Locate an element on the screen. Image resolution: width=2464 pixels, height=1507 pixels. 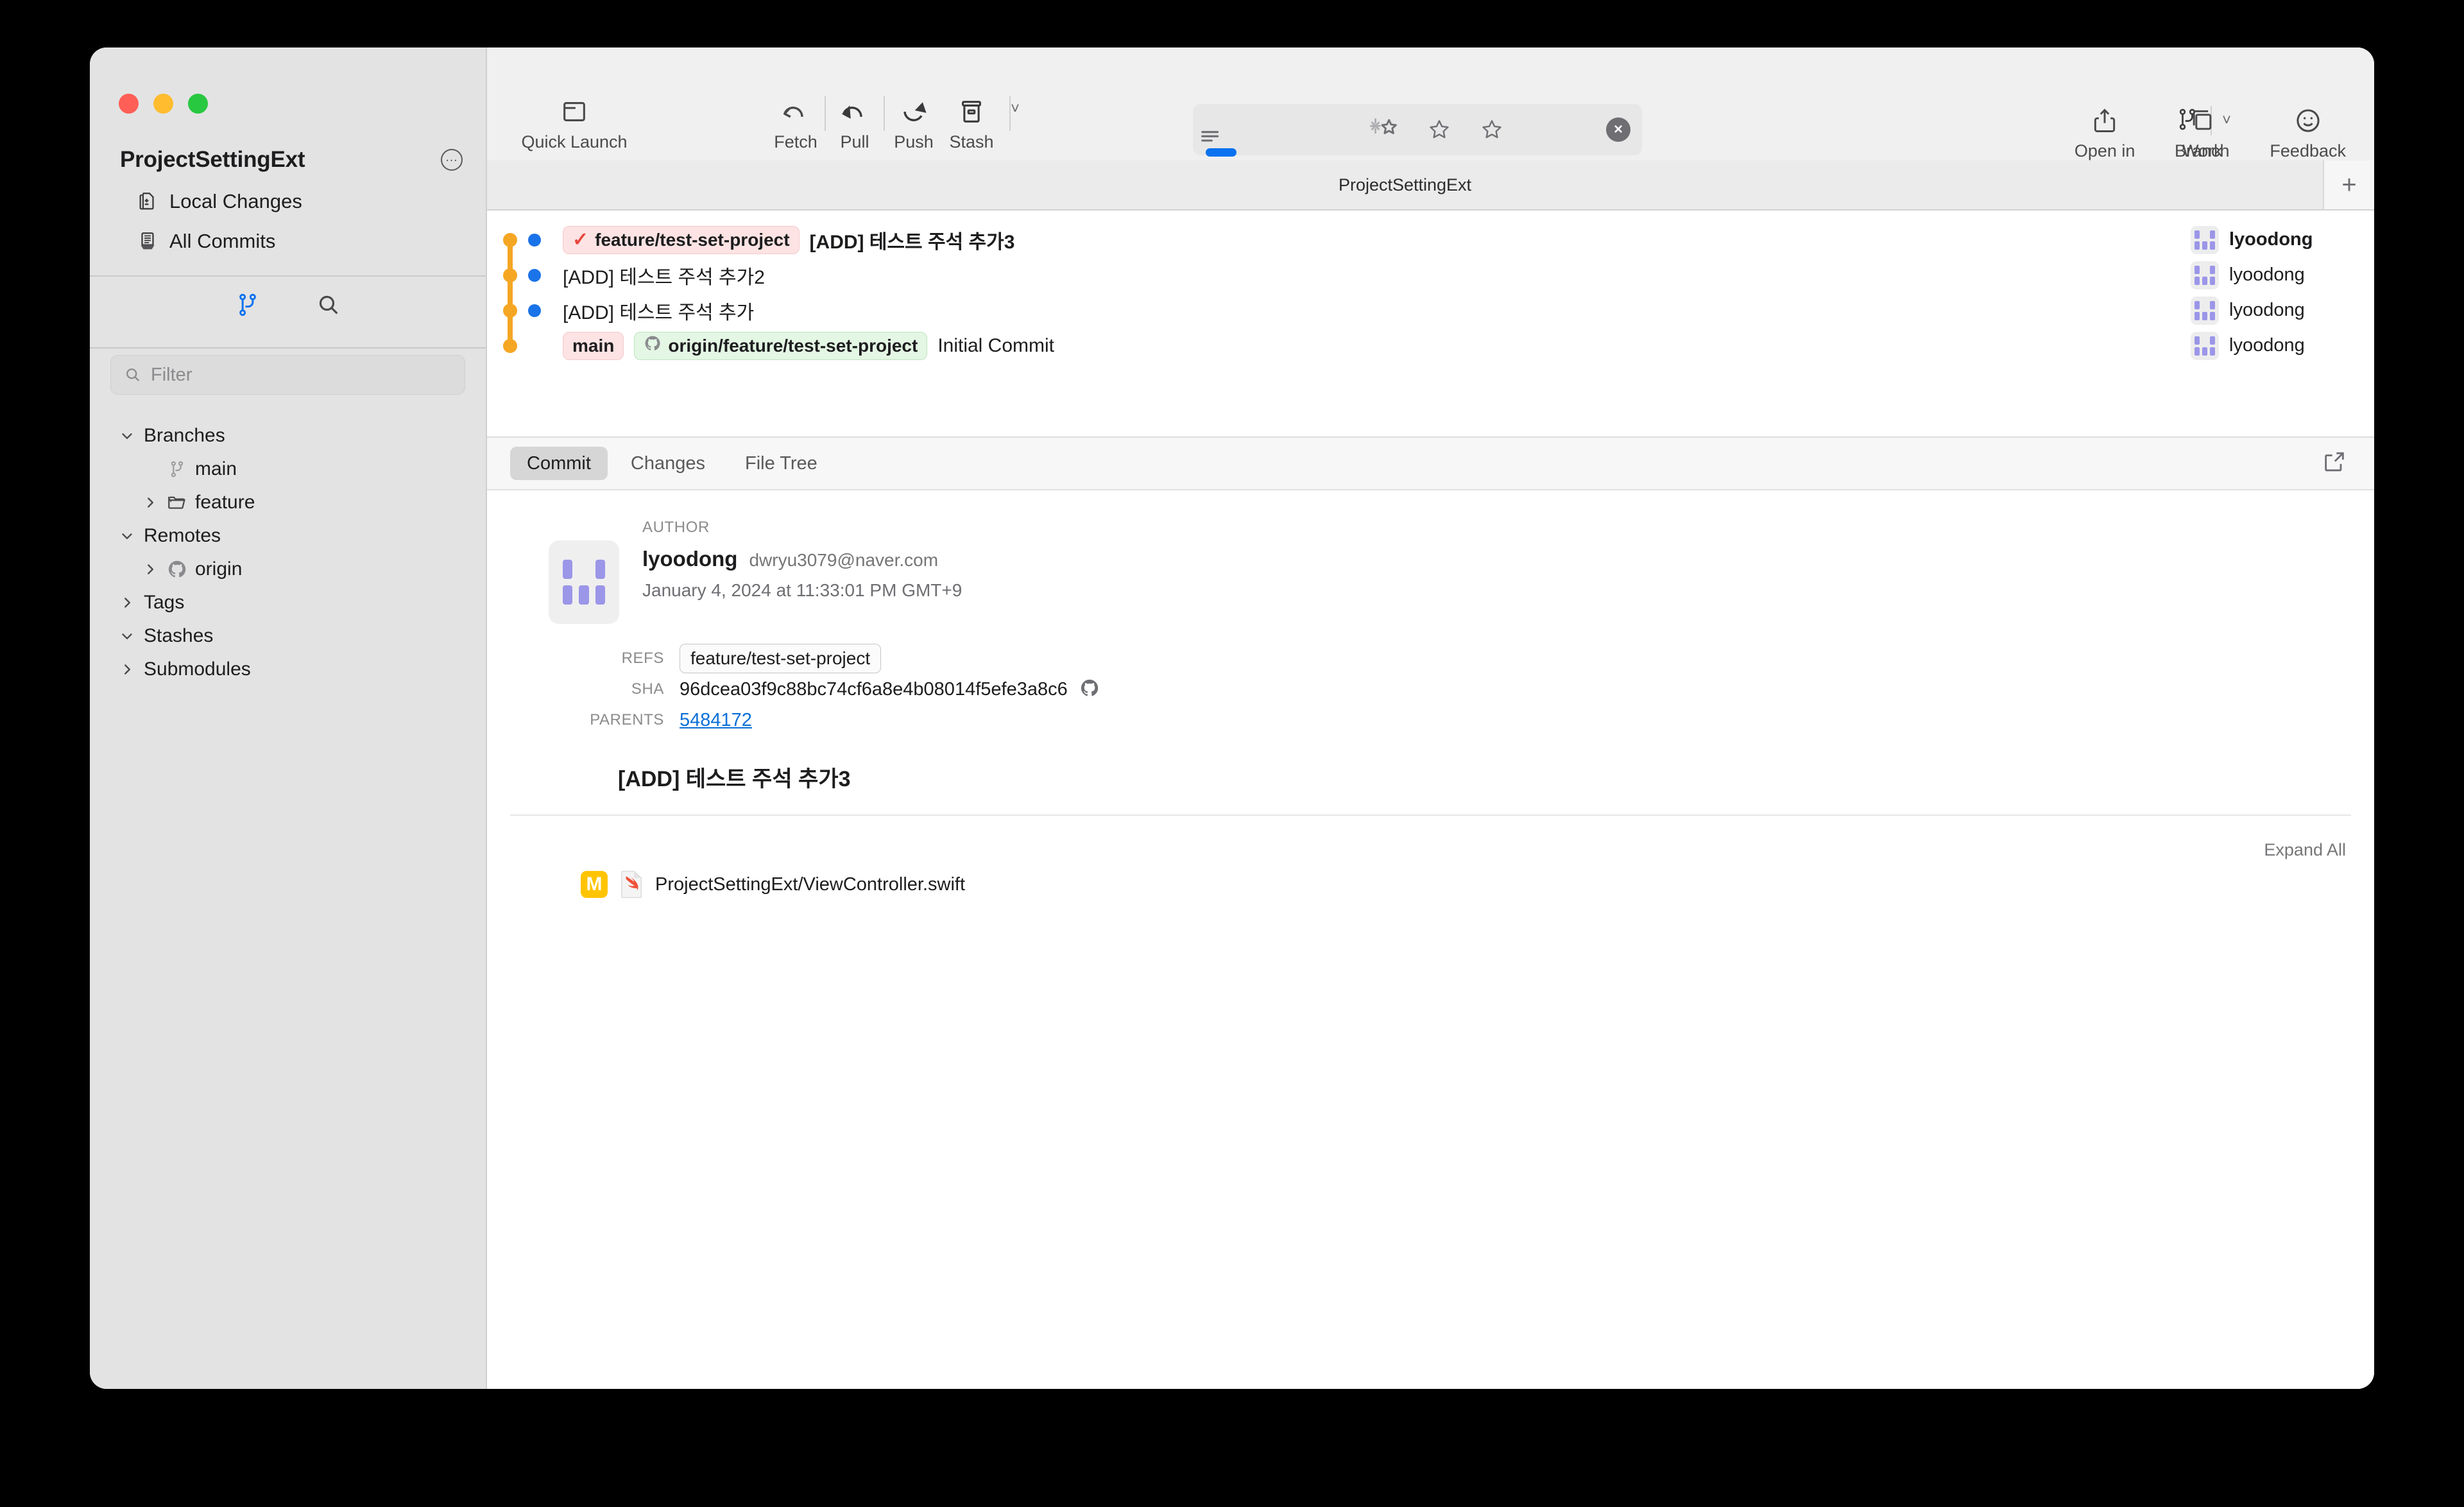
quick-launch-button: Quick Launch is located at coordinates (574, 123).